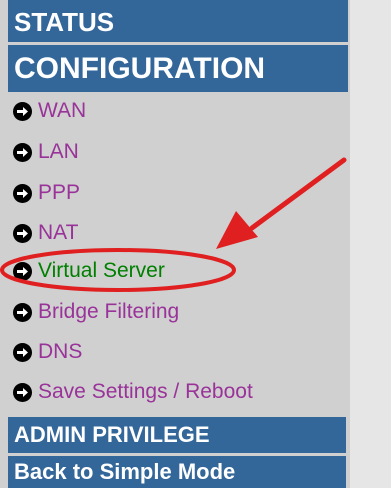  Describe the element at coordinates (58, 151) in the screenshot. I see `nav-item-label: LAN` at that location.